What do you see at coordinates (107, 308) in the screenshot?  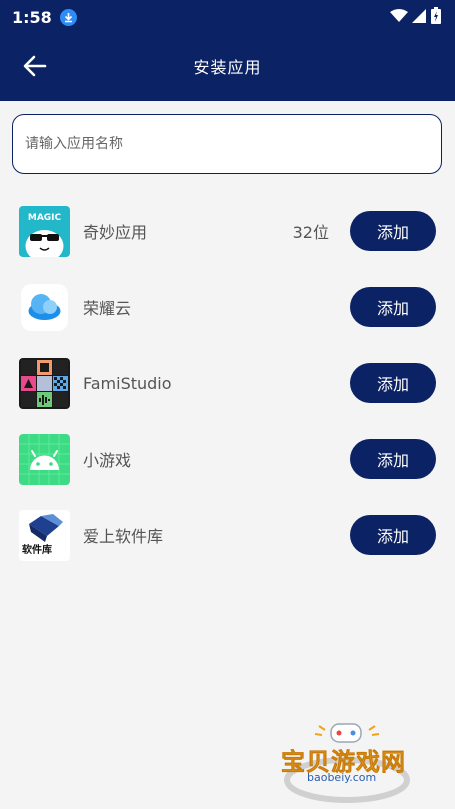 I see `app-name: 荣耀云` at bounding box center [107, 308].